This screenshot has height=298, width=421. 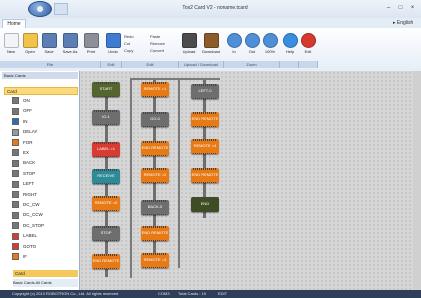 What do you see at coordinates (289, 64) in the screenshot?
I see `group-help` at bounding box center [289, 64].